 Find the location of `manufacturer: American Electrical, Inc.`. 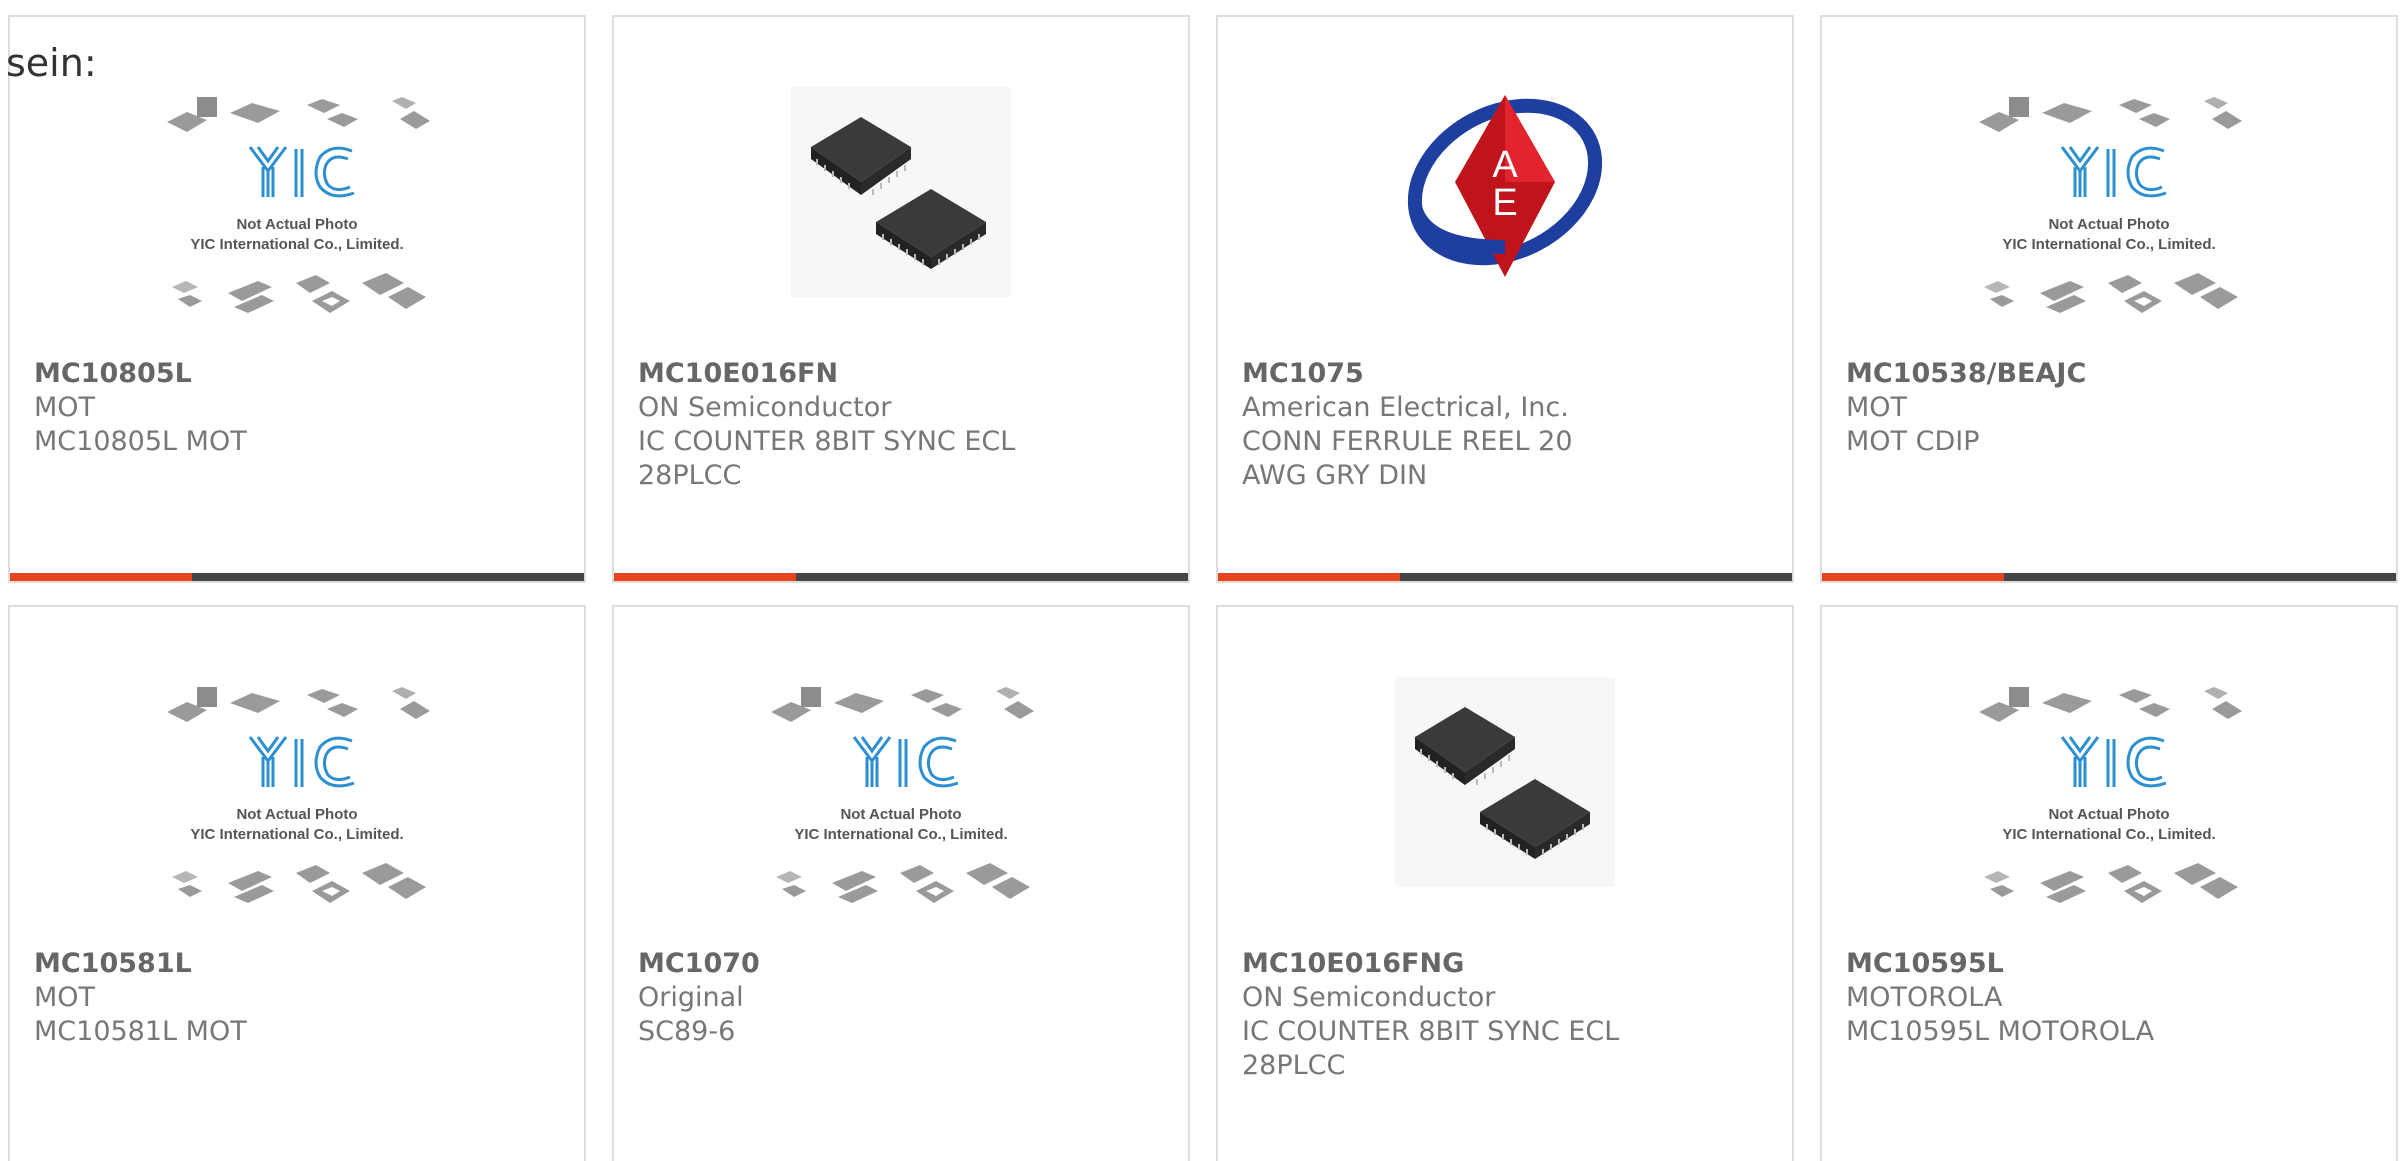

manufacturer: American Electrical, Inc. is located at coordinates (1405, 407).